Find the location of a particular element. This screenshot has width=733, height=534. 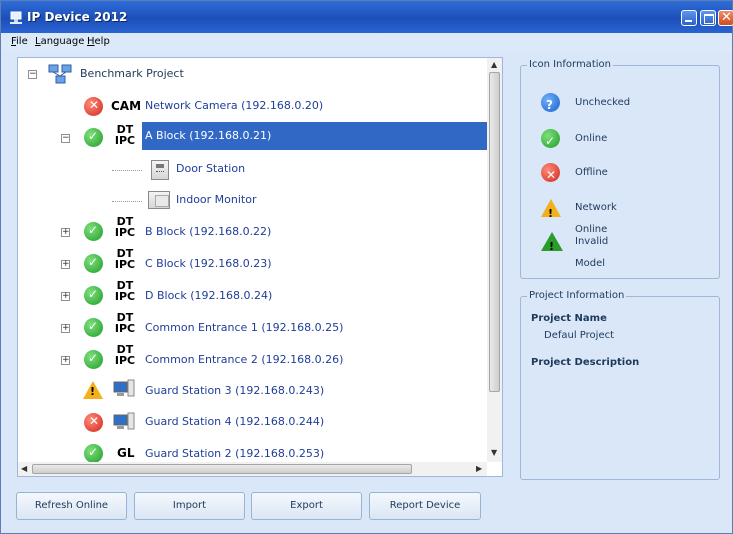

network-online-status-icon: ! is located at coordinates (93, 390).